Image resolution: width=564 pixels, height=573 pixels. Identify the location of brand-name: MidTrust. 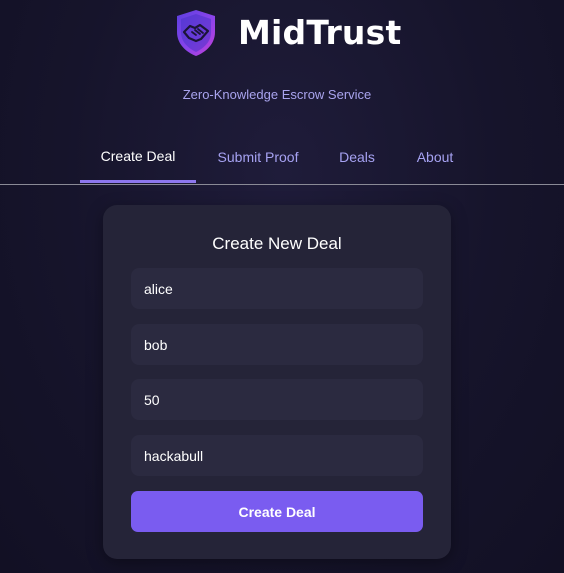
(320, 32).